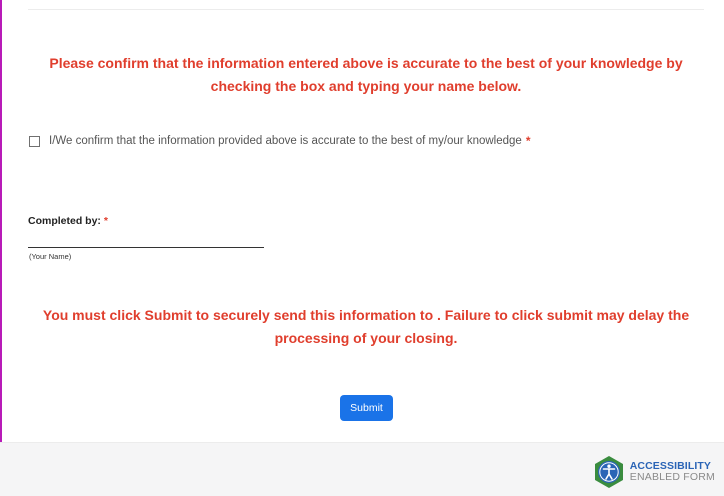 This screenshot has width=724, height=496. What do you see at coordinates (1, 247) in the screenshot?
I see `left-accent-bar` at bounding box center [1, 247].